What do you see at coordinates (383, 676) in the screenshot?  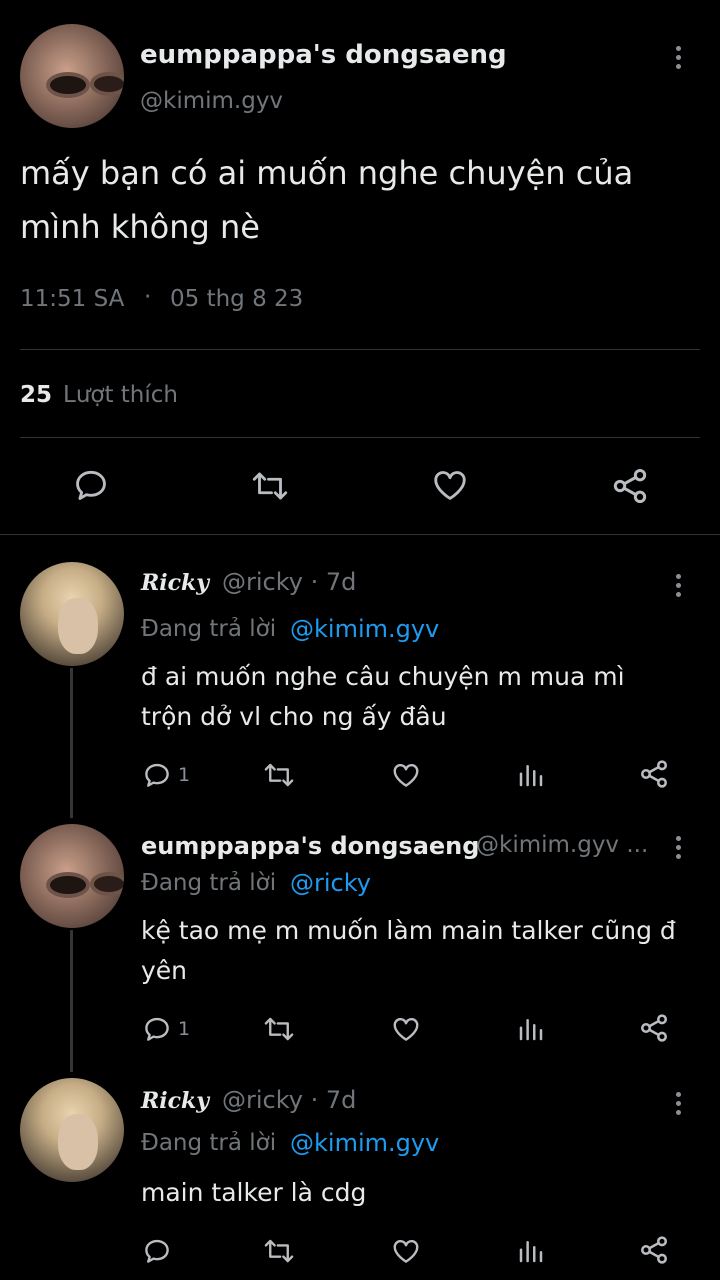 I see `reply-text-line1: đ ai muốn nghe câu chuyện m mua mì` at bounding box center [383, 676].